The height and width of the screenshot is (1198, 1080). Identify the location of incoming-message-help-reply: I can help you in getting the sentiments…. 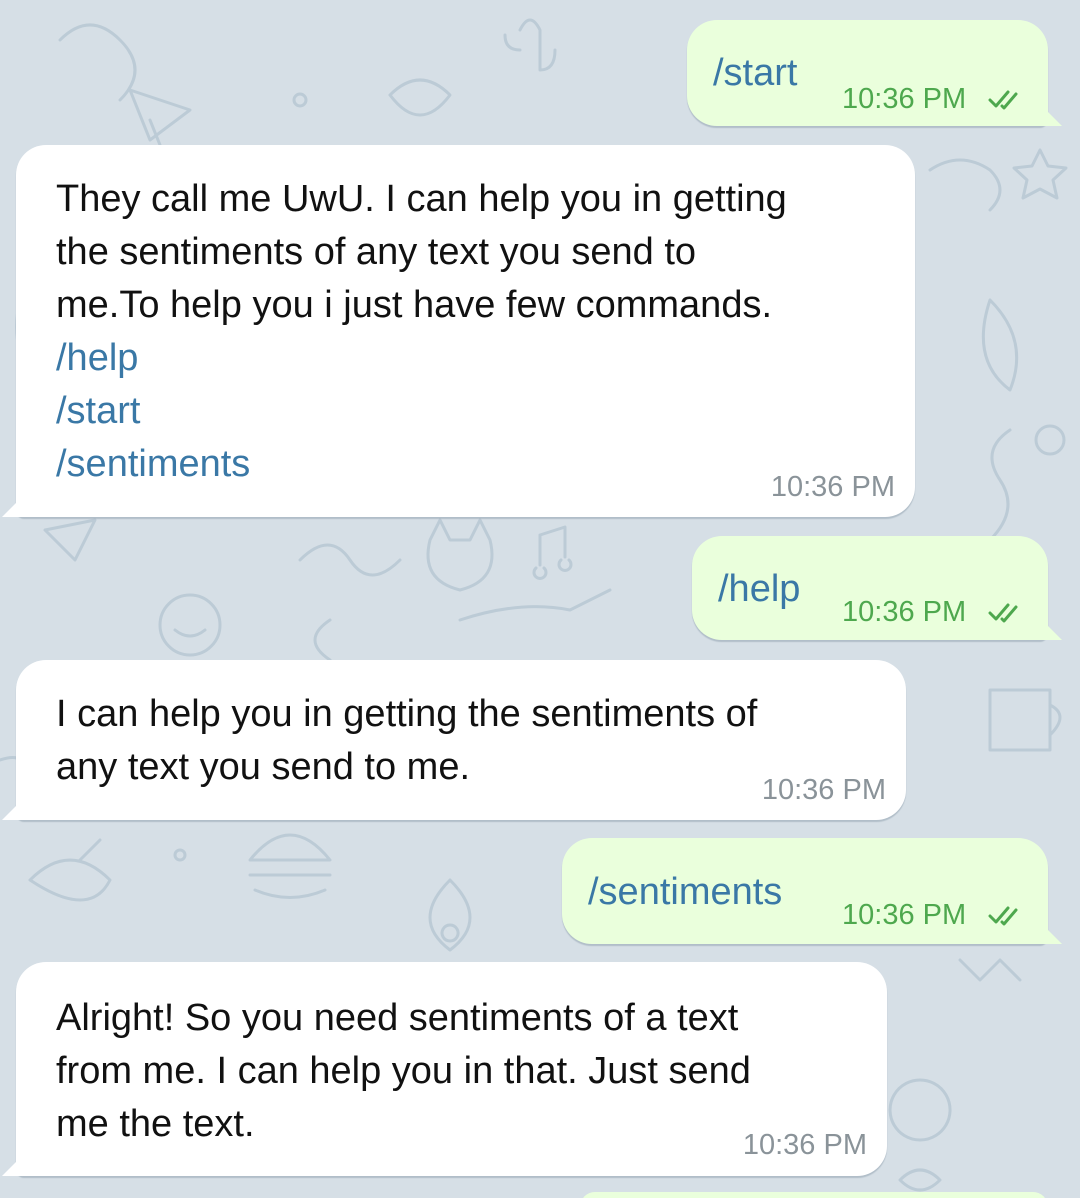
(454, 740).